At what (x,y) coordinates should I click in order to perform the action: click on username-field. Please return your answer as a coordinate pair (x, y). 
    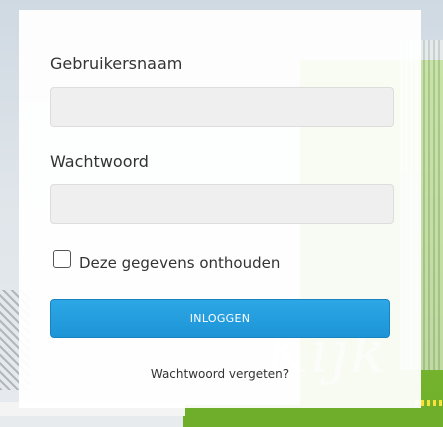
    Looking at the image, I should click on (222, 107).